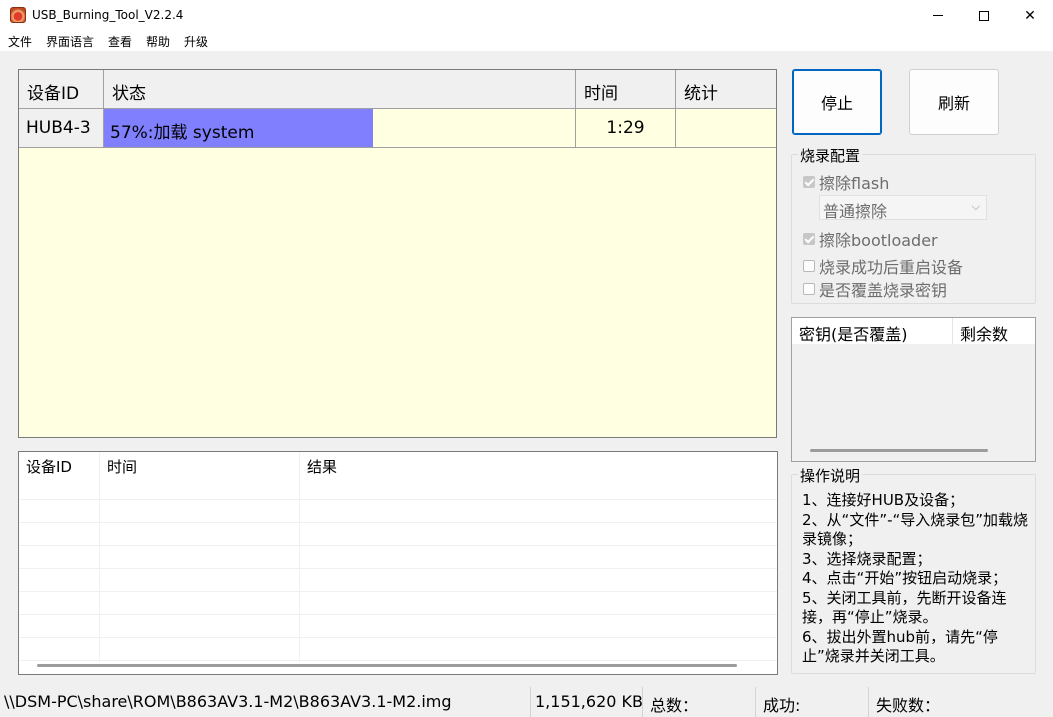  I want to click on erase-flash-checkbox: 擦除flash, so click(846, 182).